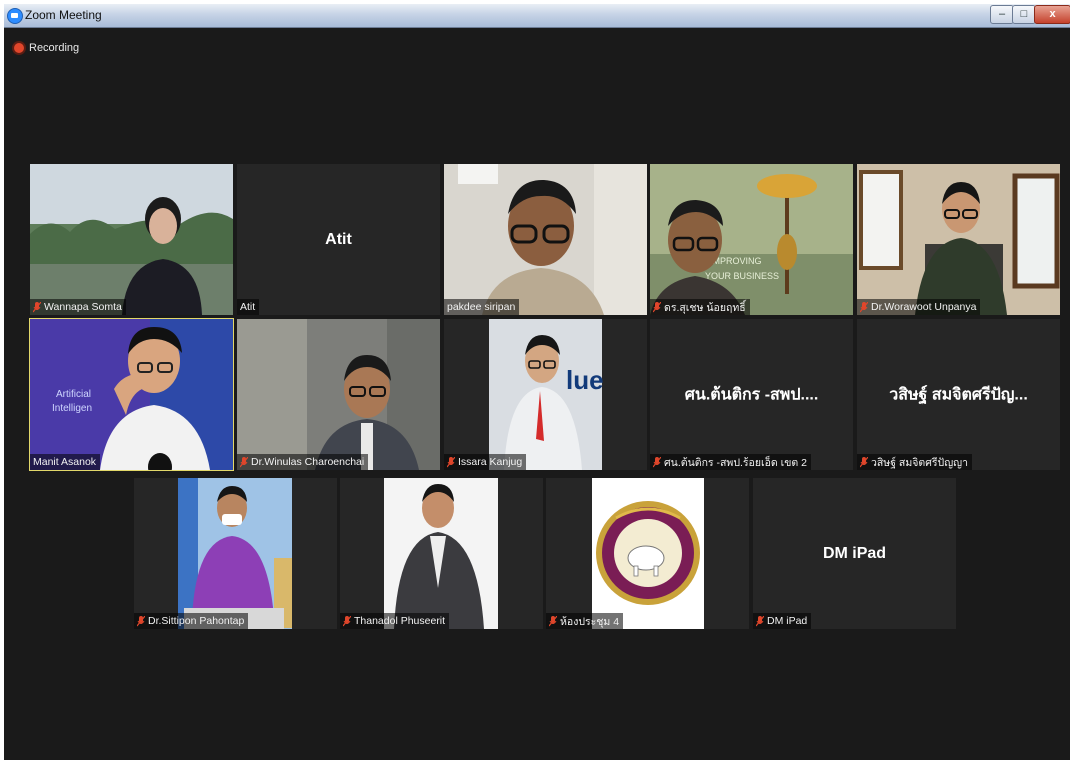  I want to click on participant-name: วสิษฐ์ สมจิตศรีปัญญา, so click(919, 462).